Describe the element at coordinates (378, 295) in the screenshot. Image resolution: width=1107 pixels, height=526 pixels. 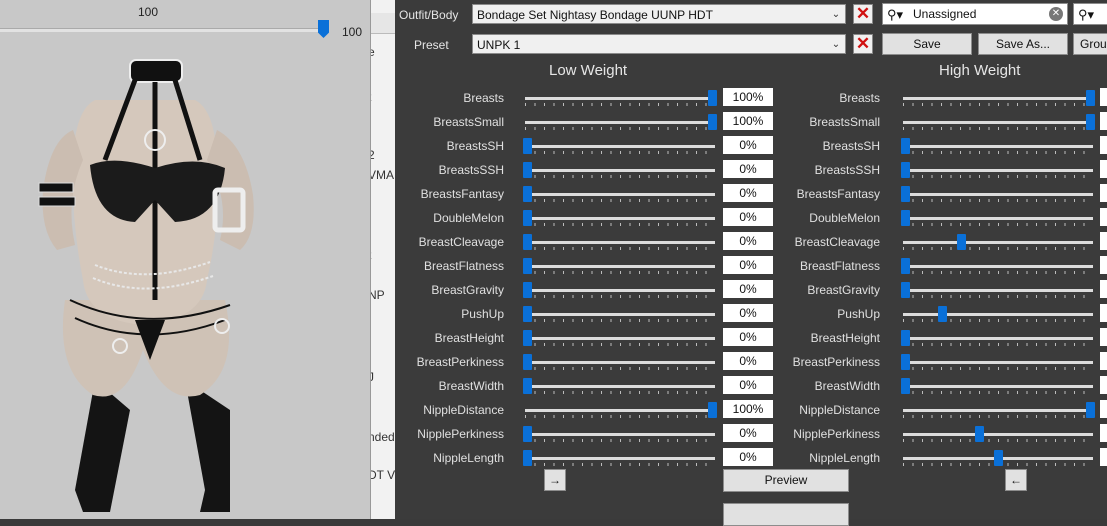
I see `list-item: NP` at that location.